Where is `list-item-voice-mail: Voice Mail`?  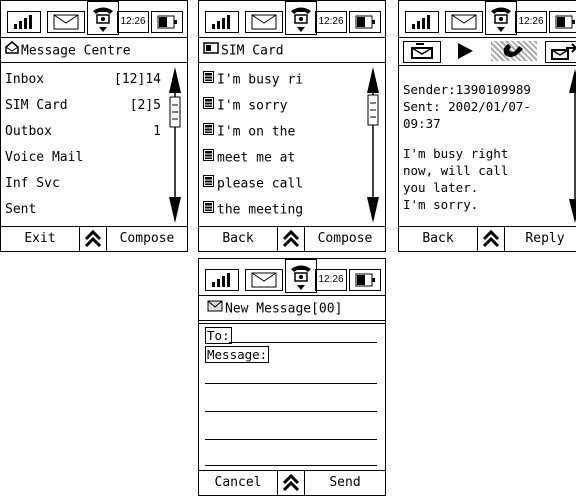
list-item-voice-mail: Voice Mail is located at coordinates (80, 158).